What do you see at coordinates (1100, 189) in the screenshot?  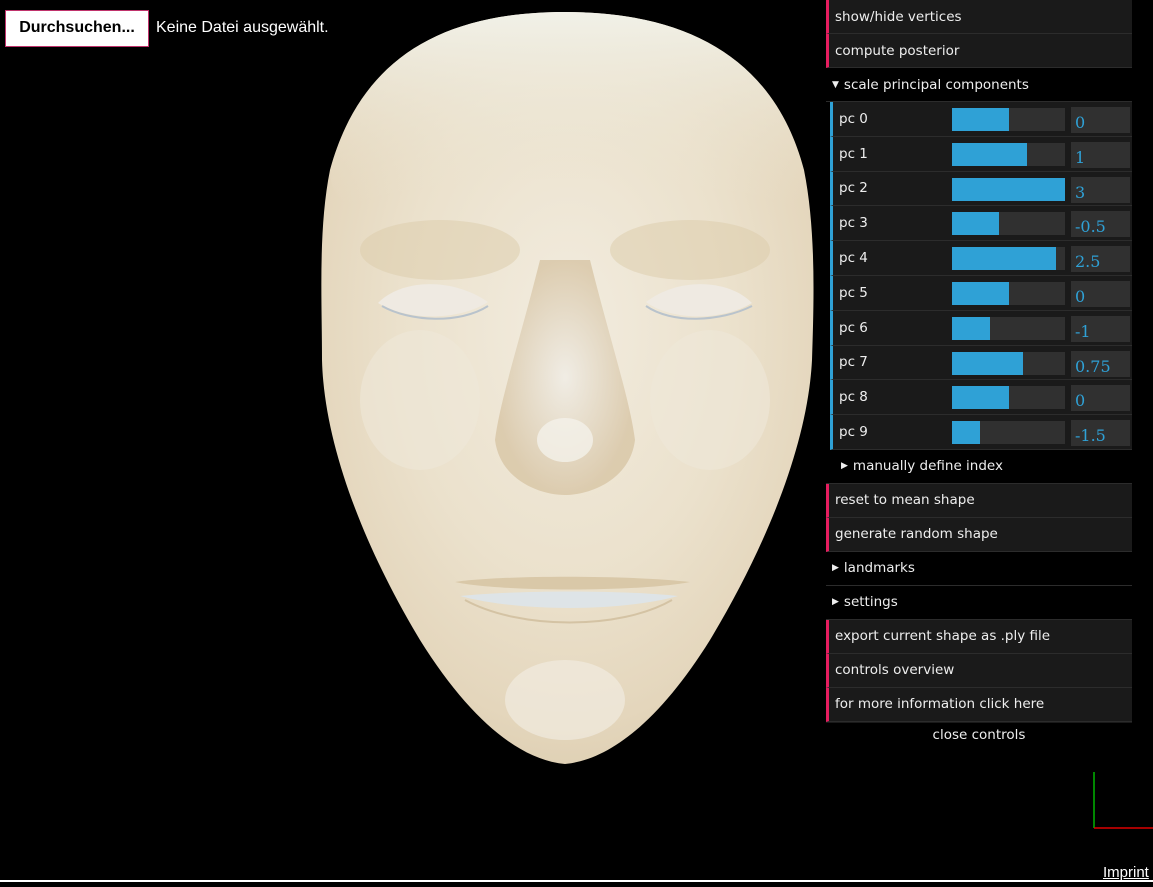 I see `pc-value-input: 3` at bounding box center [1100, 189].